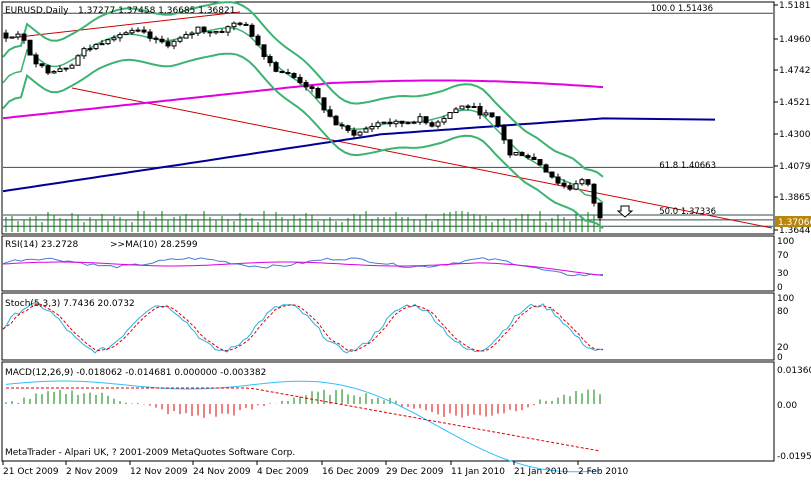 The width and height of the screenshot is (811, 483). I want to click on price-tick-label: 1.43005, so click(795, 135).